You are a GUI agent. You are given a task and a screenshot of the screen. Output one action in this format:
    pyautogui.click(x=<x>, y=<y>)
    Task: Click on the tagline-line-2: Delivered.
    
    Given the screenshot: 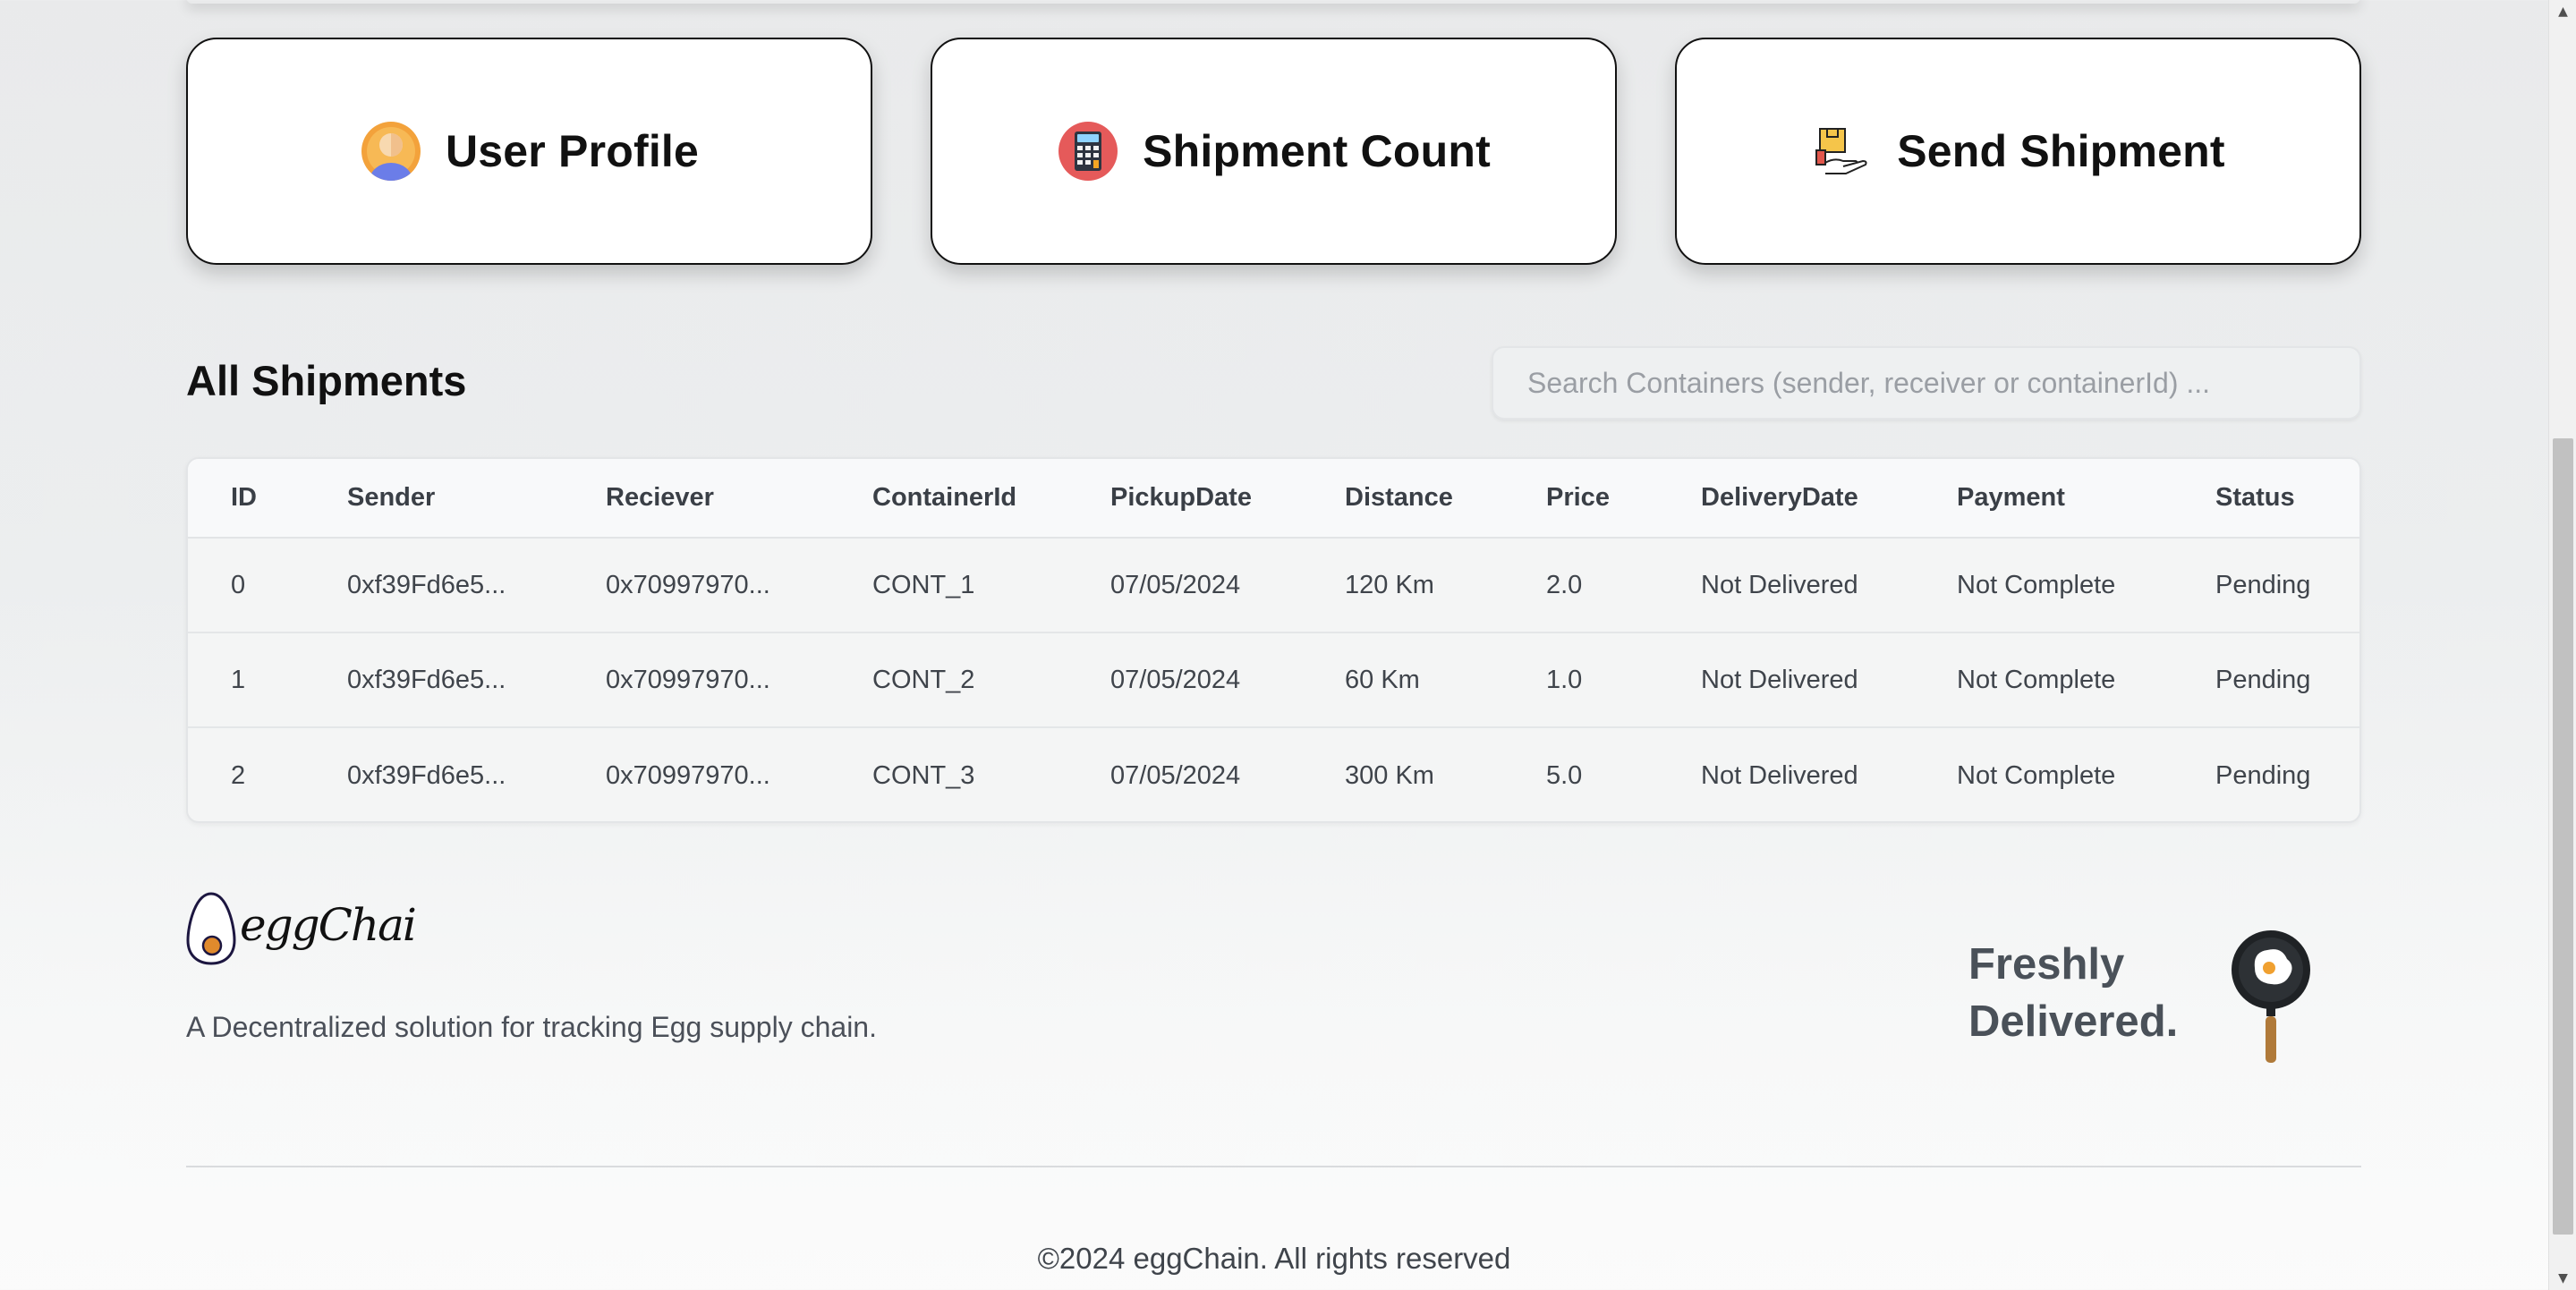 What is the action you would take?
    pyautogui.click(x=2073, y=1022)
    